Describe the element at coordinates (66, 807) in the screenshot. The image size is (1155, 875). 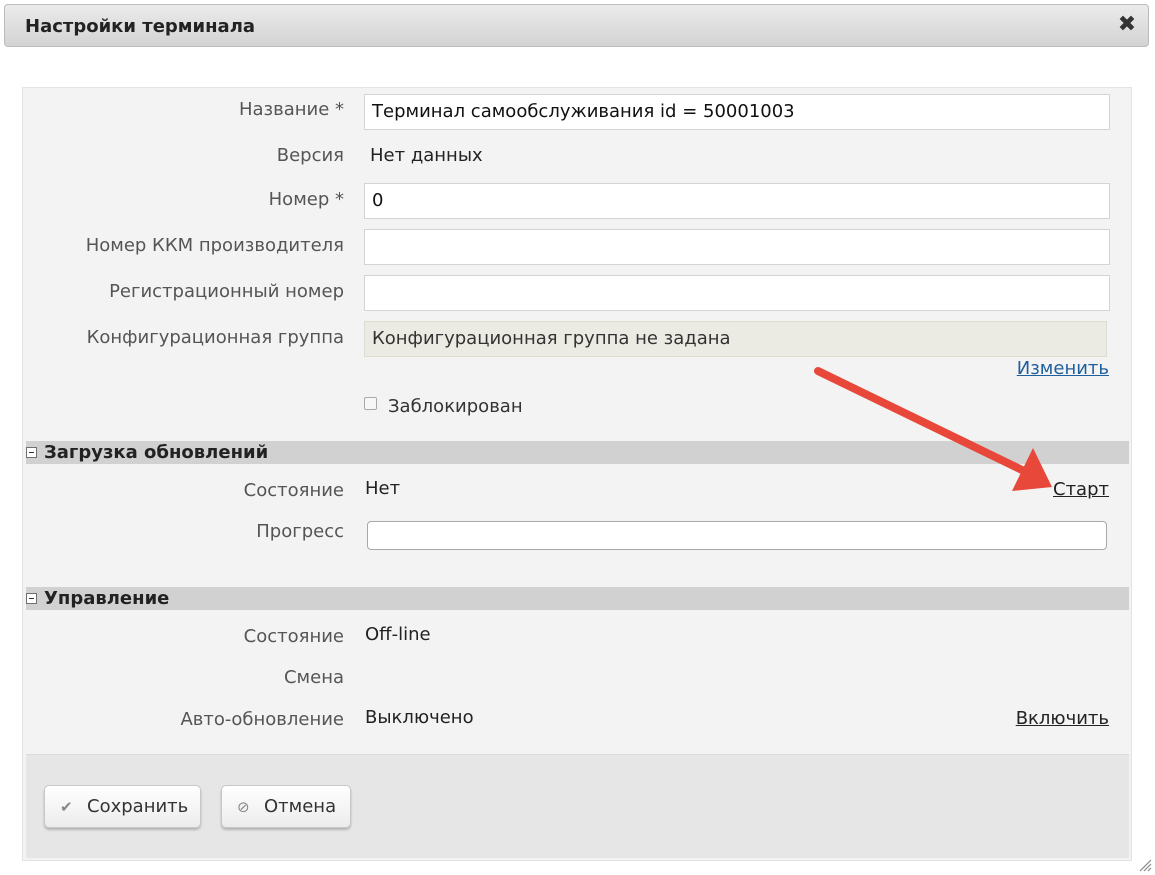
I see `check-icon: ✔` at that location.